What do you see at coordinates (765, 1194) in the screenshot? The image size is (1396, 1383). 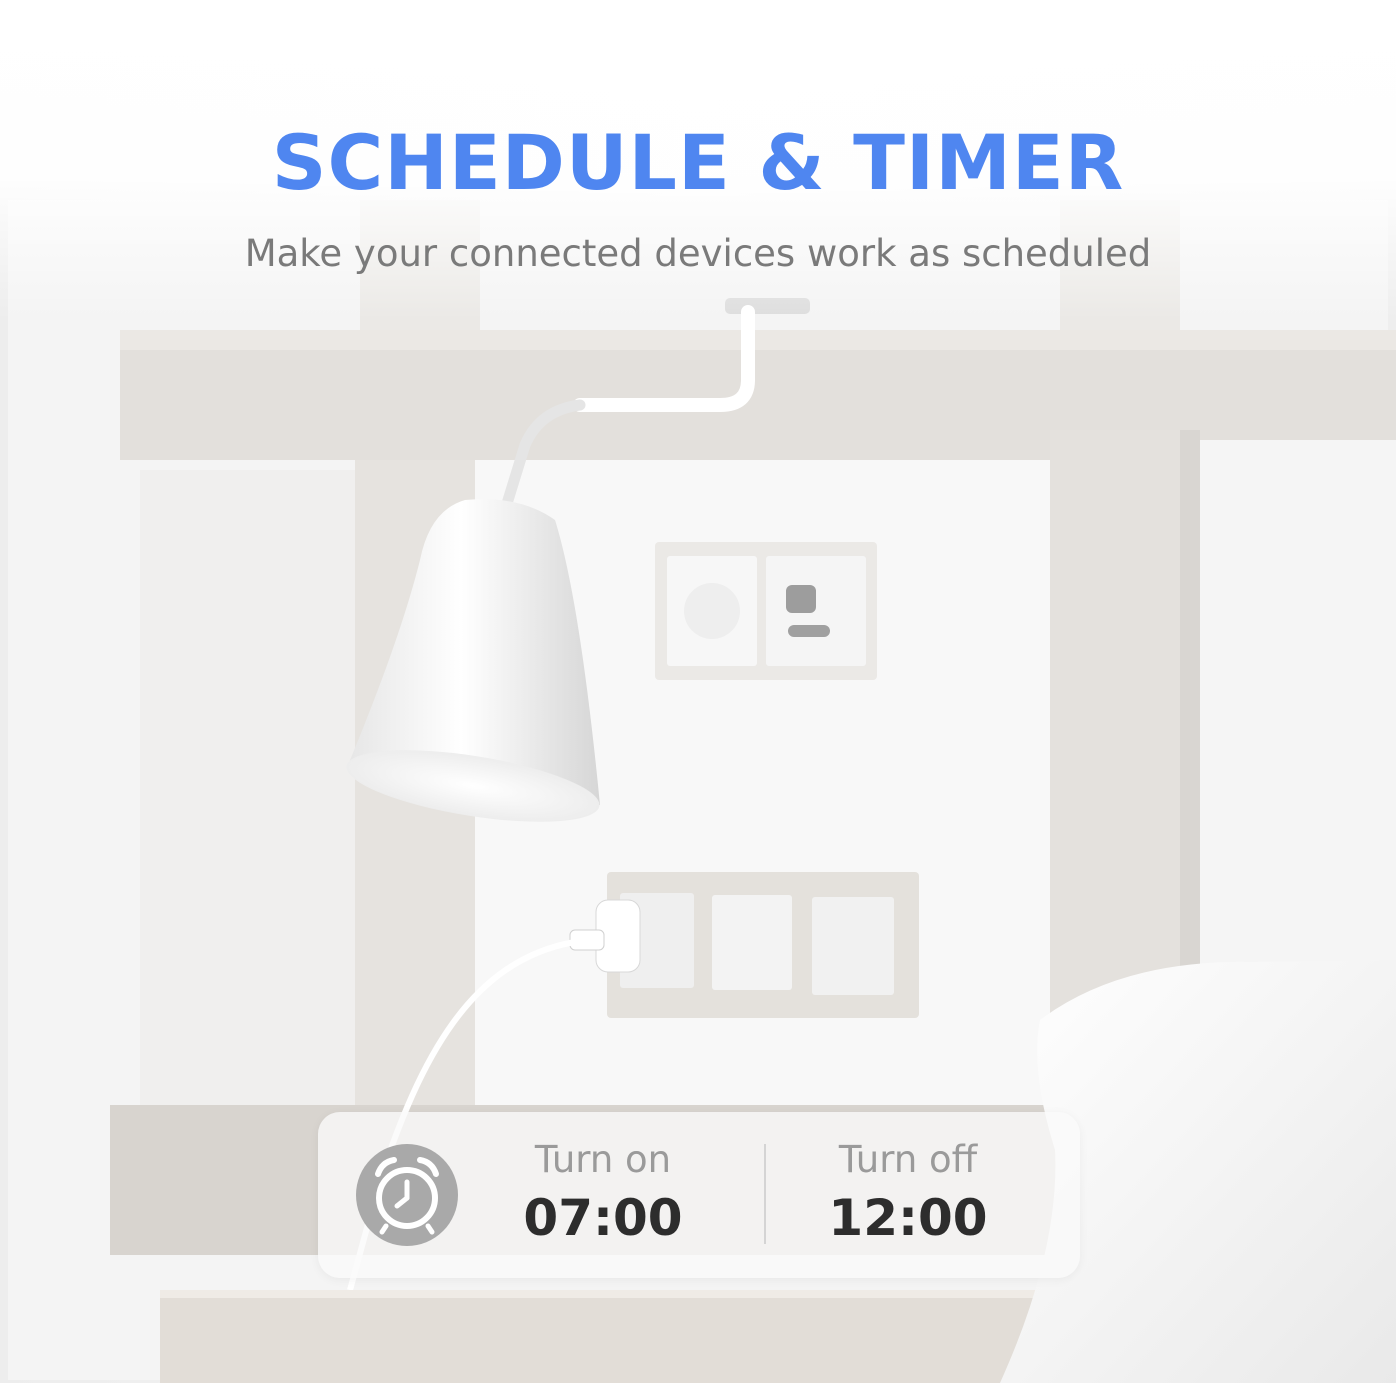 I see `timer-divider` at bounding box center [765, 1194].